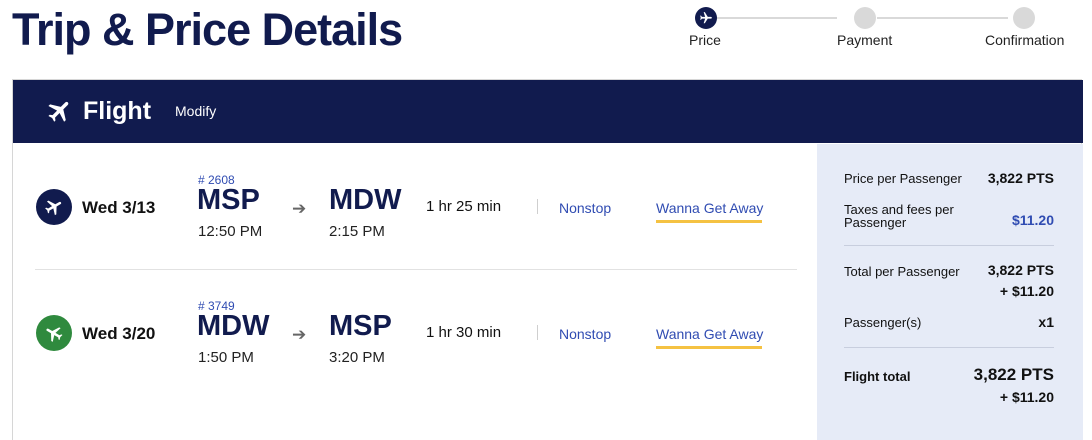  I want to click on step-confirmation-label: Confirmation, so click(1025, 40).